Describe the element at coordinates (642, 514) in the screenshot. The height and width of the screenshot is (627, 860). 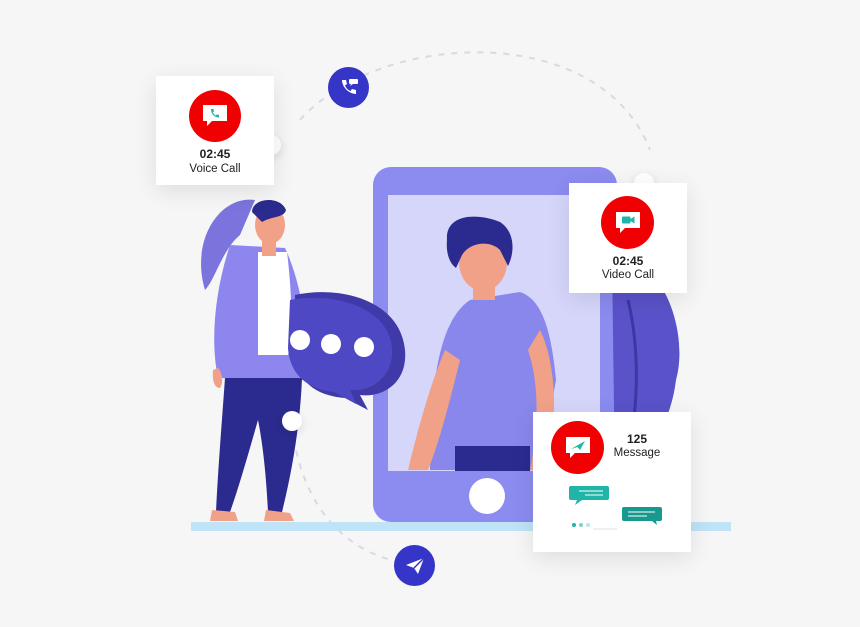
I see `chat-bubble-outgoing` at that location.